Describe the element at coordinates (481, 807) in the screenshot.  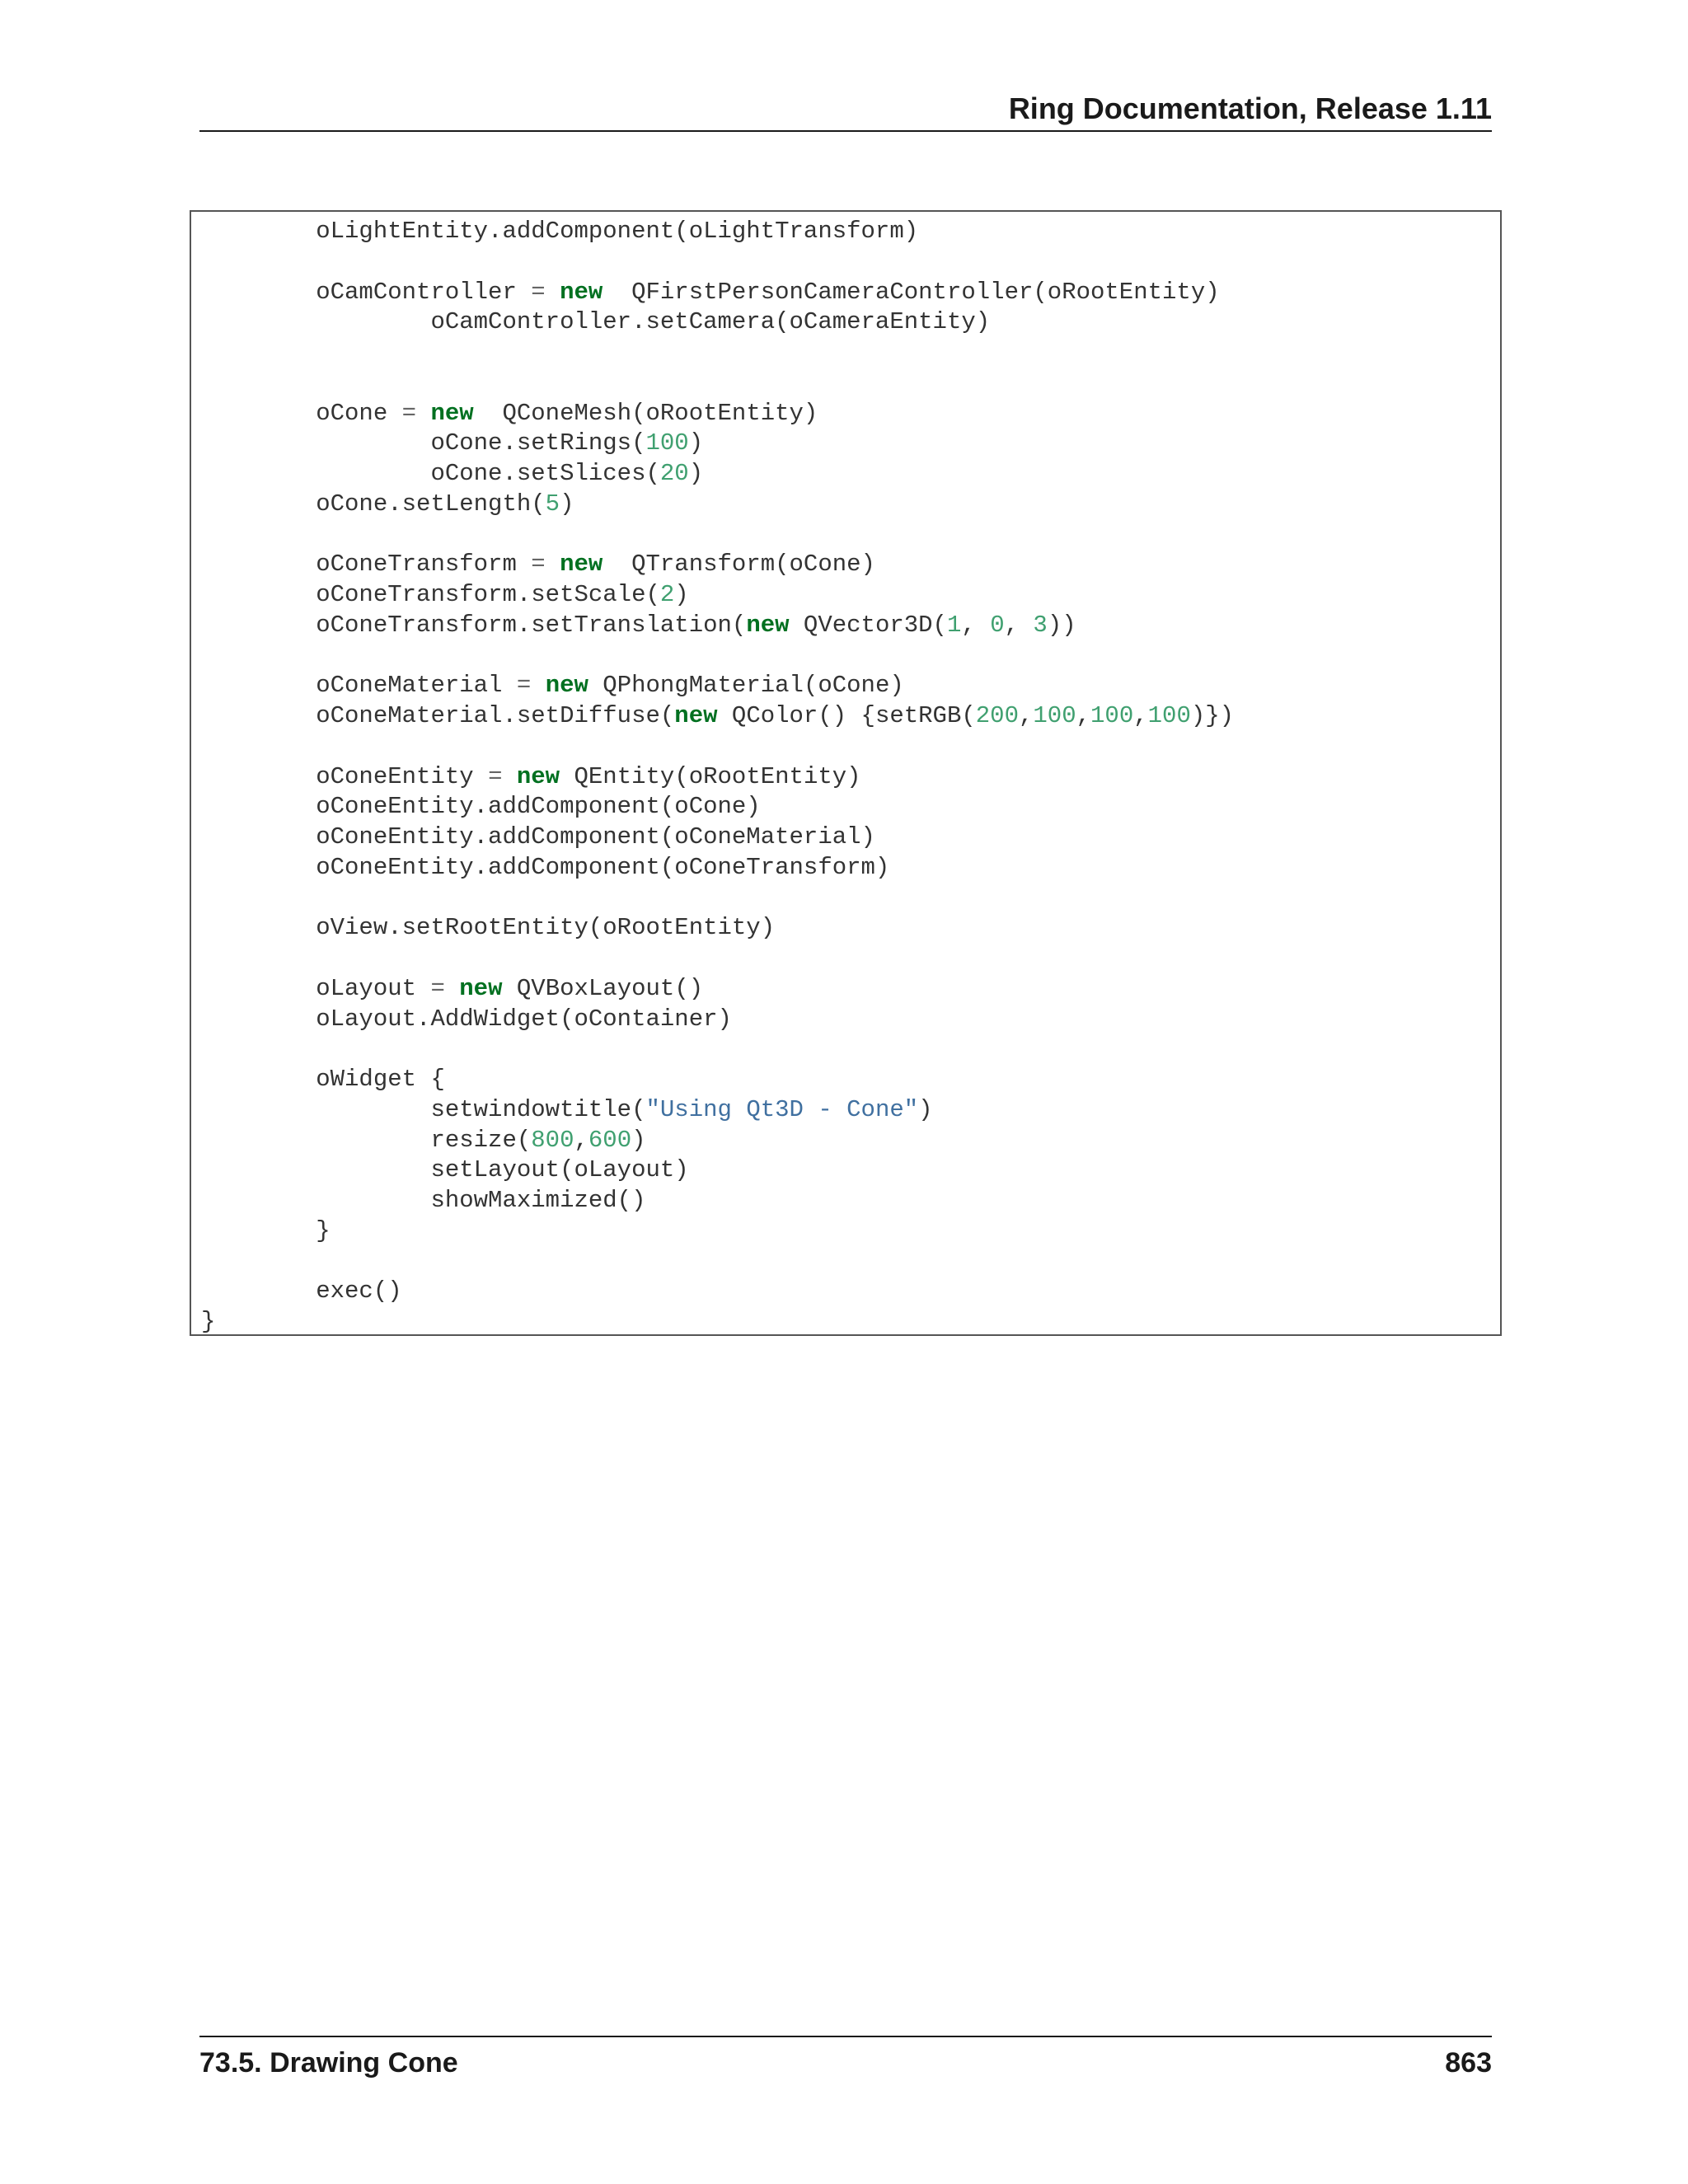
I see `code-token: oConeEntity.addComponent(oCone)` at that location.